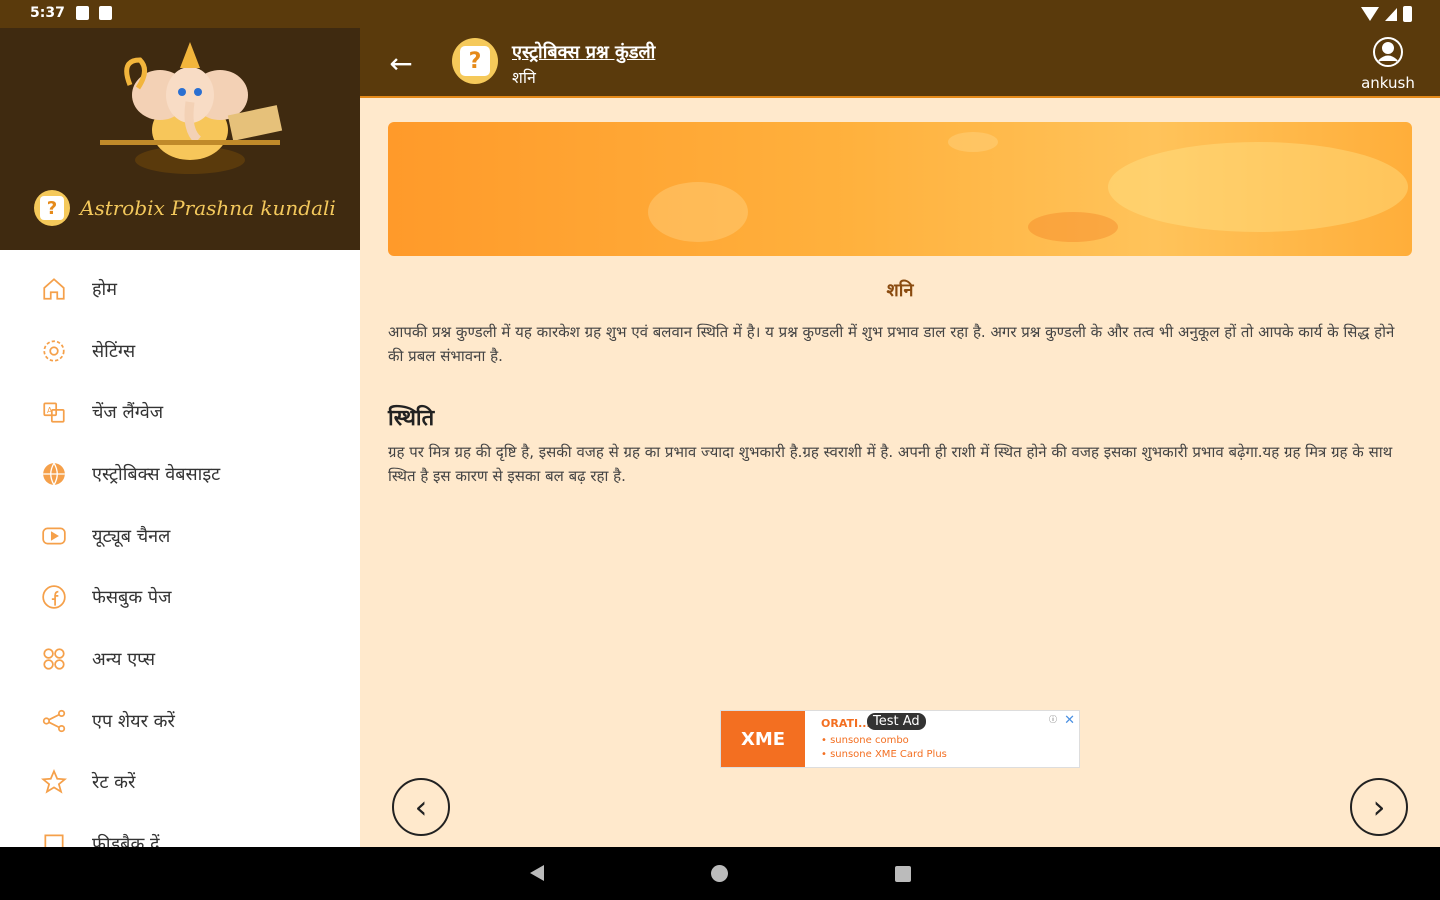 This screenshot has width=1440, height=900. I want to click on drawer-item-share: एप शेयर करें, so click(180, 721).